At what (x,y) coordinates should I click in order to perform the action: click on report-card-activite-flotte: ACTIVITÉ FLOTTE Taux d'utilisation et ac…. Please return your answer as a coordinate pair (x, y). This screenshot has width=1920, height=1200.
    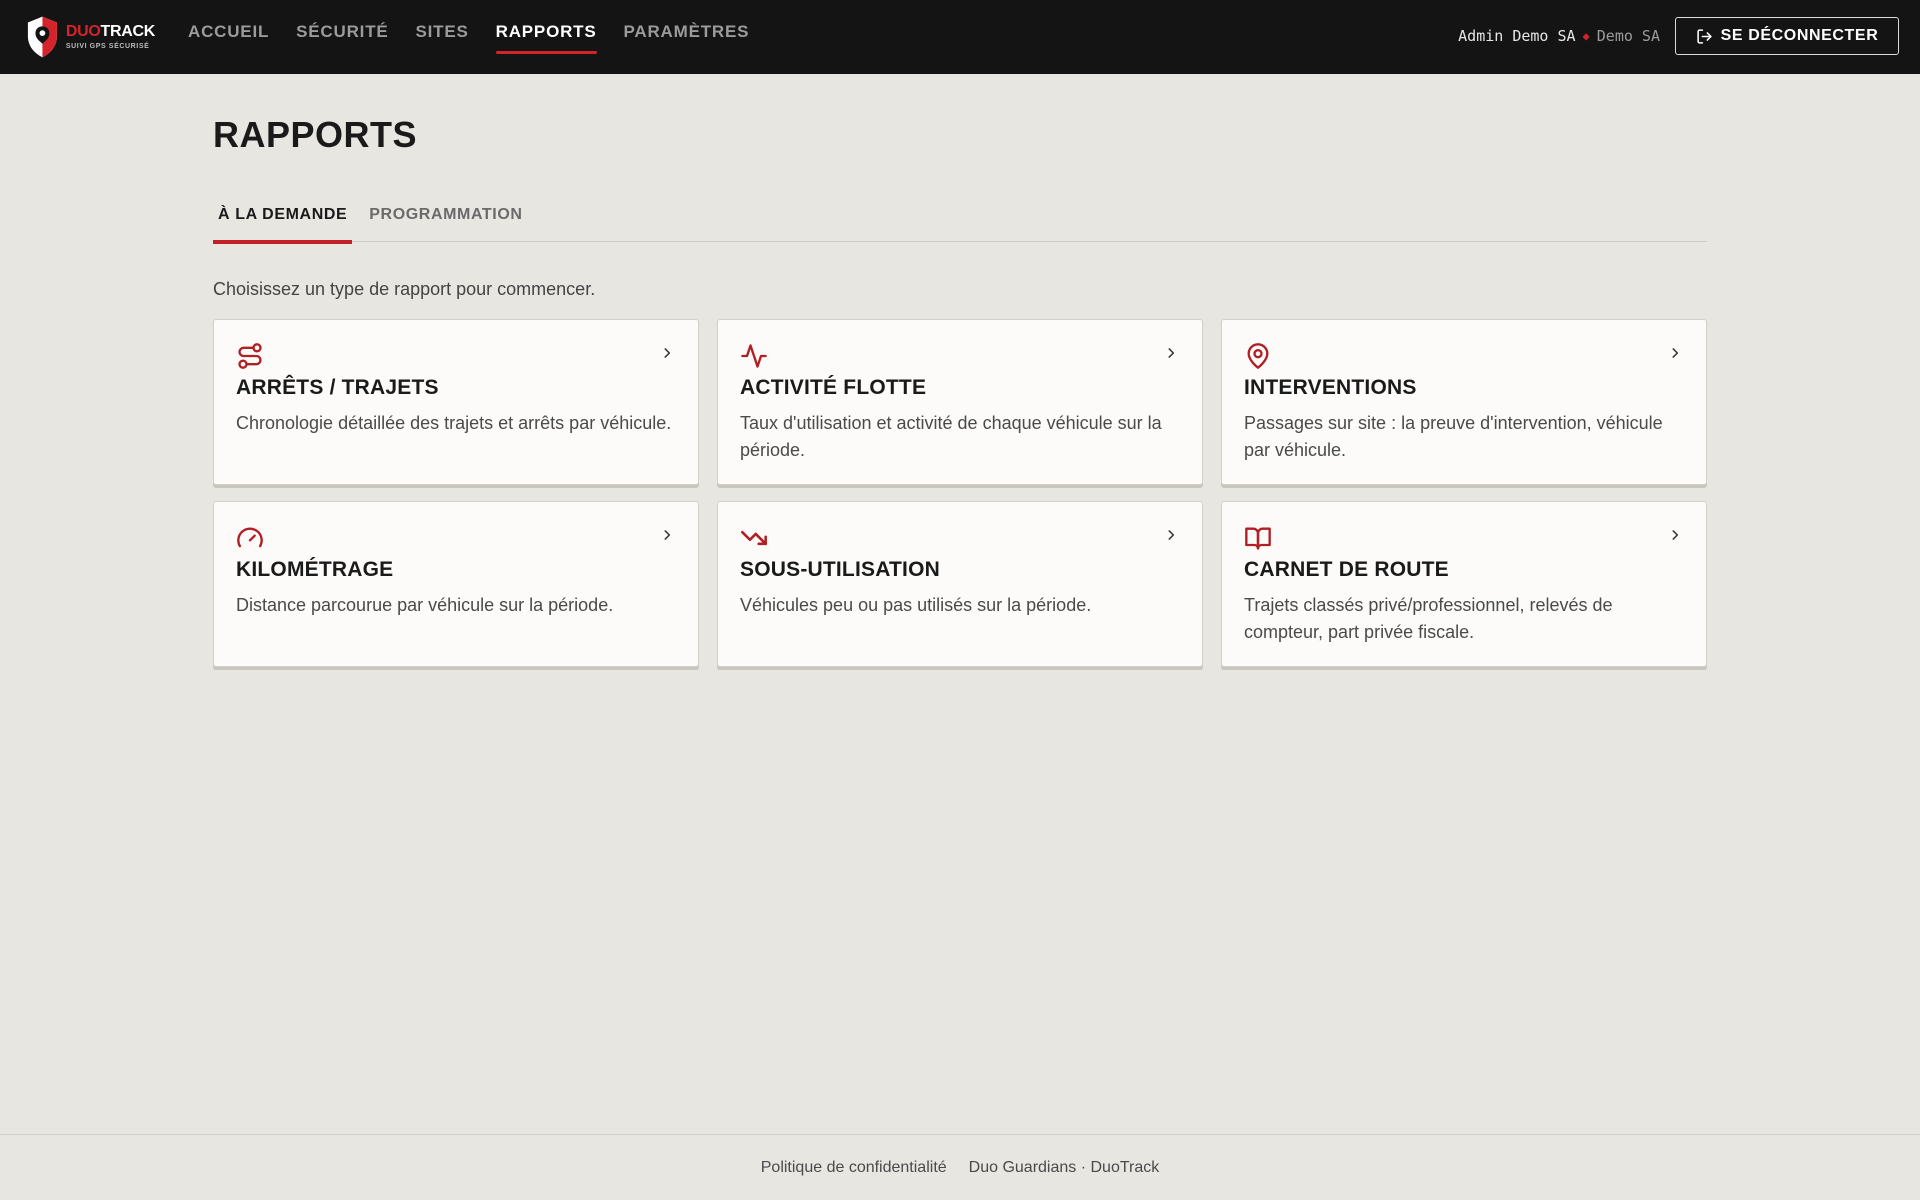
    Looking at the image, I should click on (960, 402).